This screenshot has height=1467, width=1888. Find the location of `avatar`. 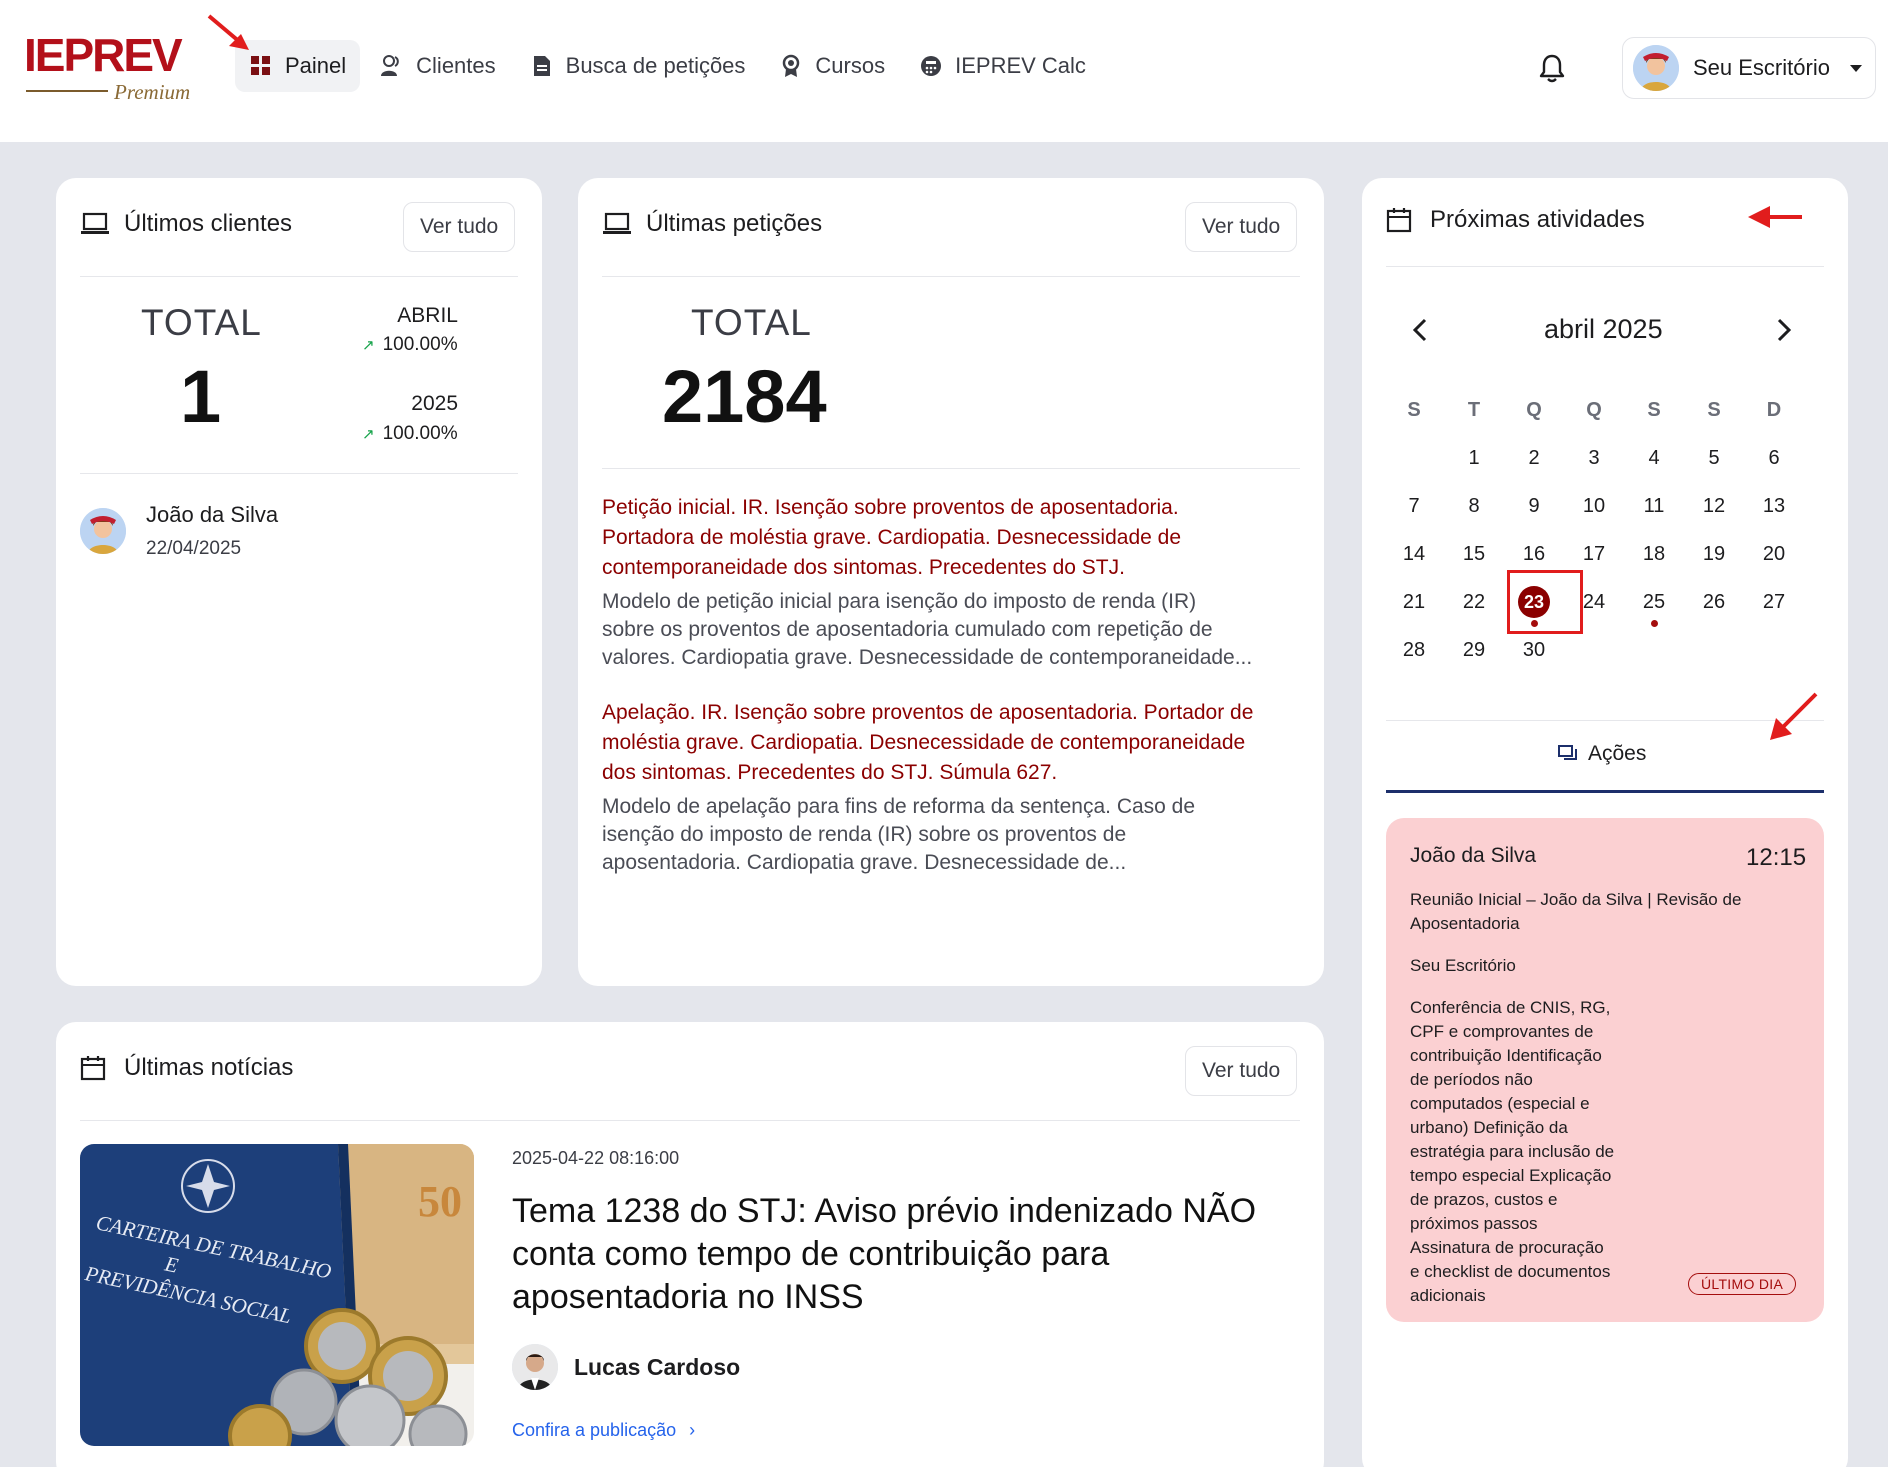

avatar is located at coordinates (1656, 68).